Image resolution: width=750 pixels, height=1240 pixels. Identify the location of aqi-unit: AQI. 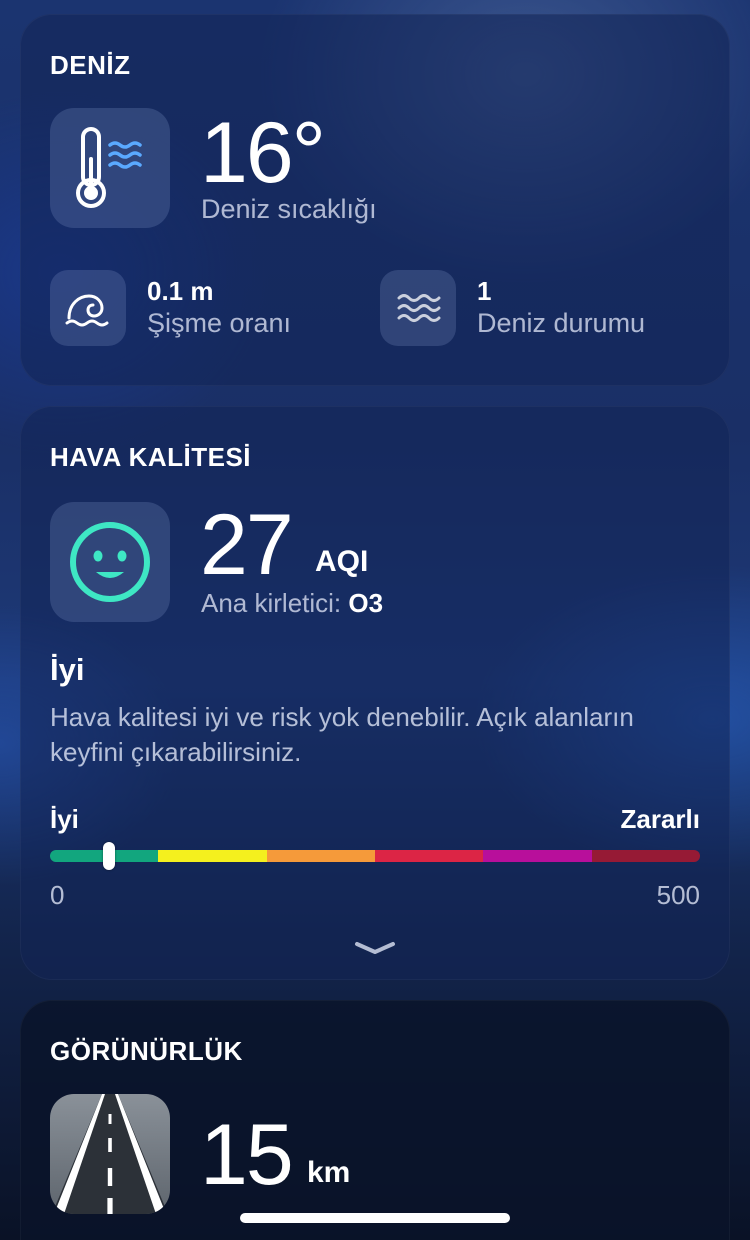
(342, 561).